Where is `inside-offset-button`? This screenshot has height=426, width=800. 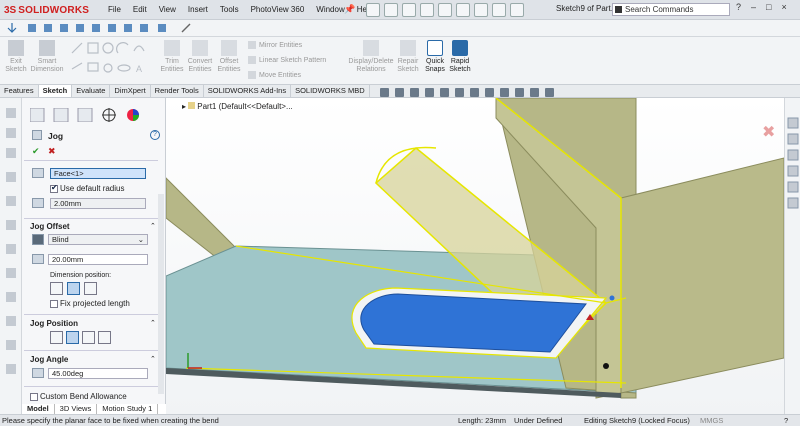 inside-offset-button is located at coordinates (73, 288).